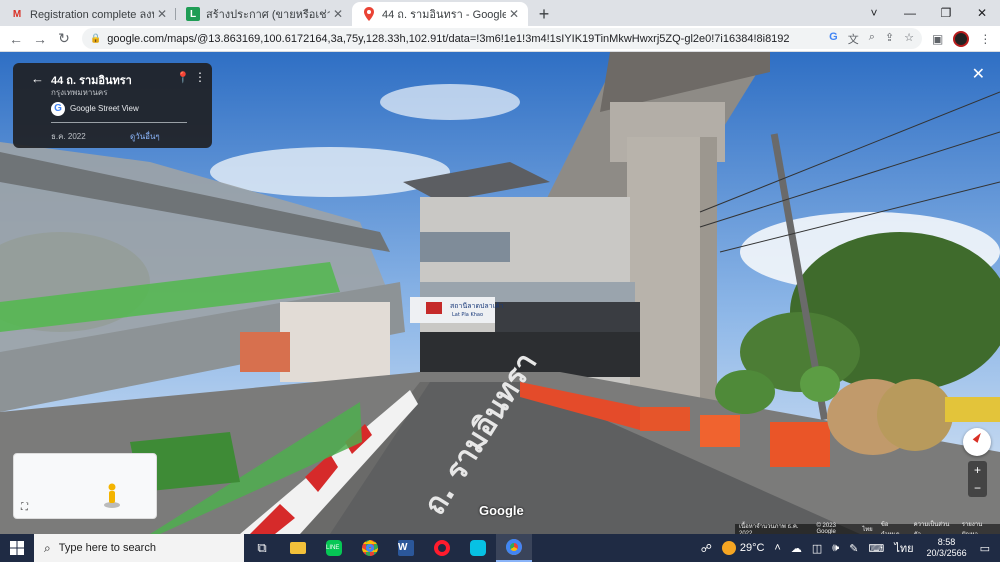 The height and width of the screenshot is (562, 1000). What do you see at coordinates (501, 510) in the screenshot?
I see `google-watermark: Google` at bounding box center [501, 510].